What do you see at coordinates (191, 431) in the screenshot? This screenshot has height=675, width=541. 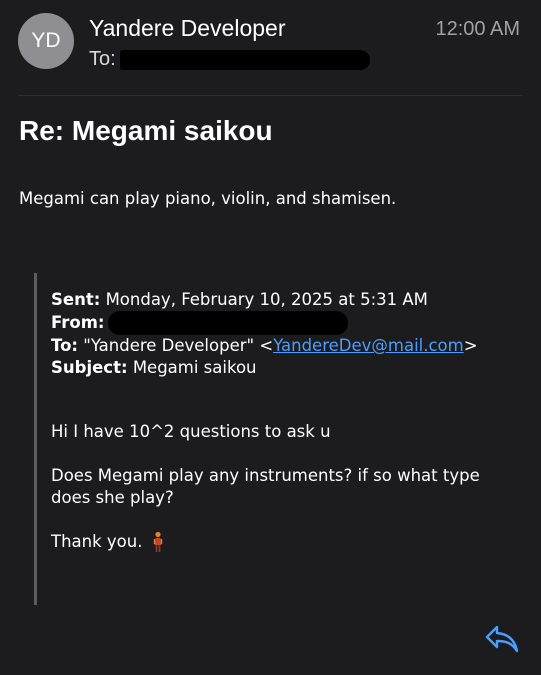 I see `quoted-line-1: Hi I have 10^2 questions to ask u` at bounding box center [191, 431].